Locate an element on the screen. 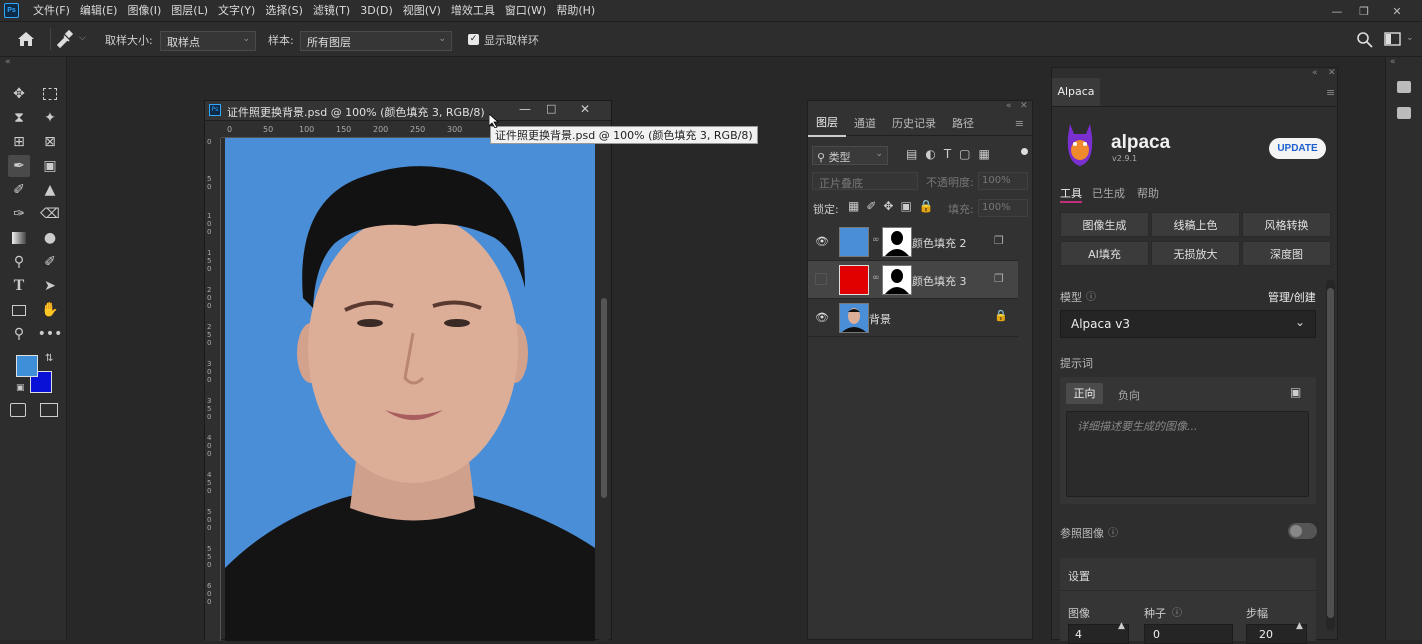  type-tool-icon: T is located at coordinates (19, 286).